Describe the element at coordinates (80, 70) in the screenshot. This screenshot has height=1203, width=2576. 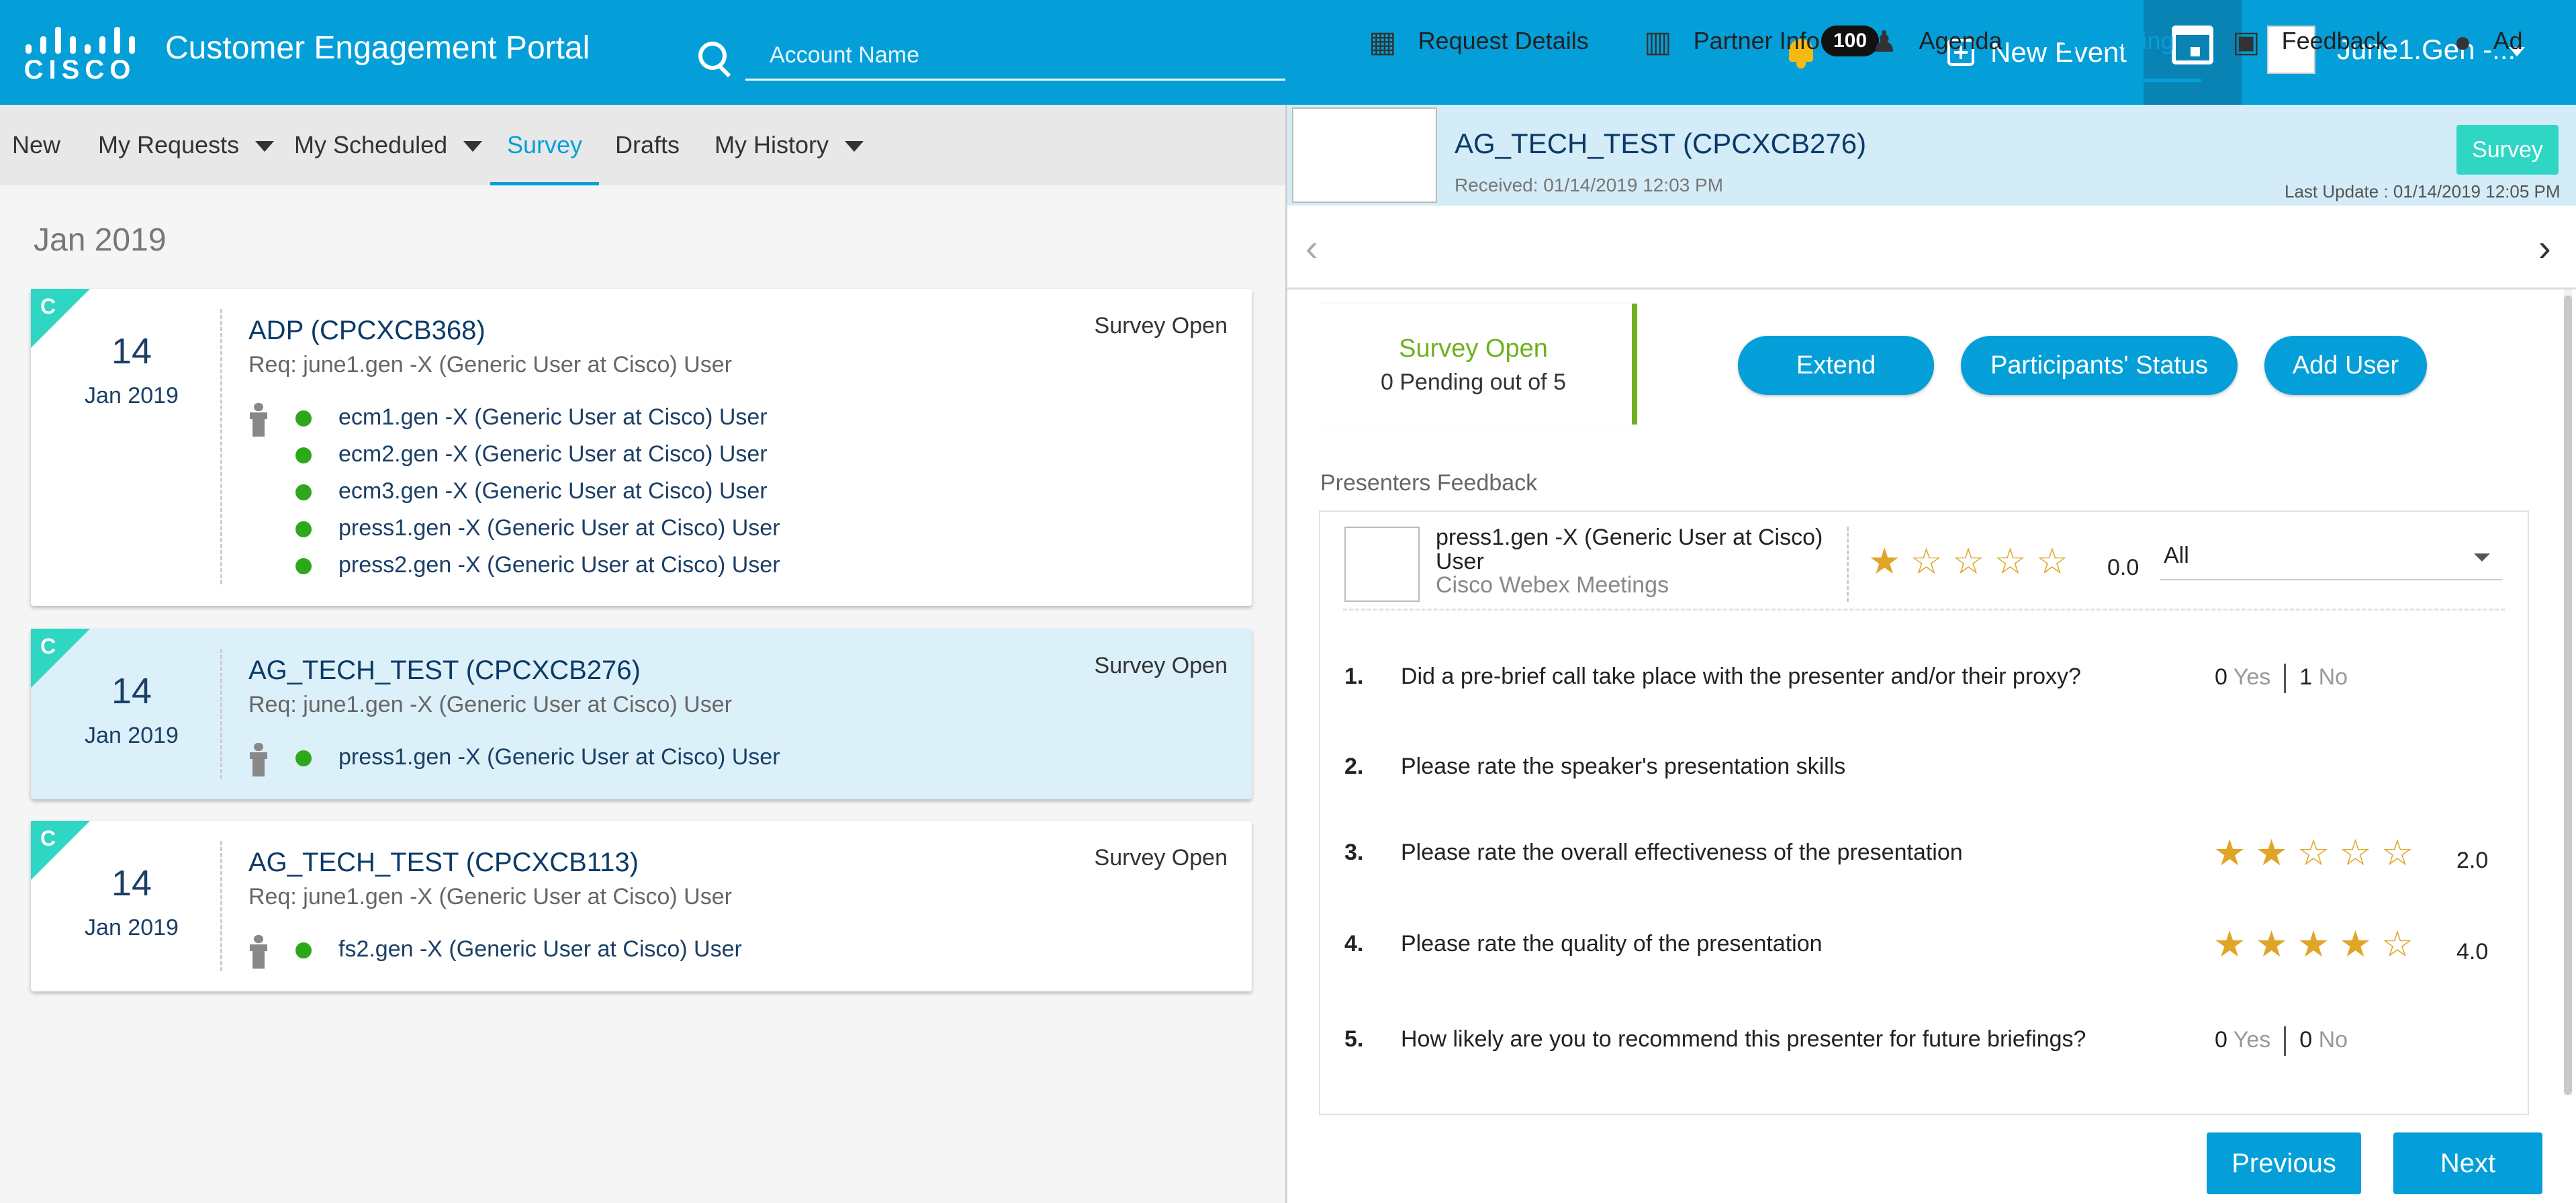
I see `logo-text: CISCO` at that location.